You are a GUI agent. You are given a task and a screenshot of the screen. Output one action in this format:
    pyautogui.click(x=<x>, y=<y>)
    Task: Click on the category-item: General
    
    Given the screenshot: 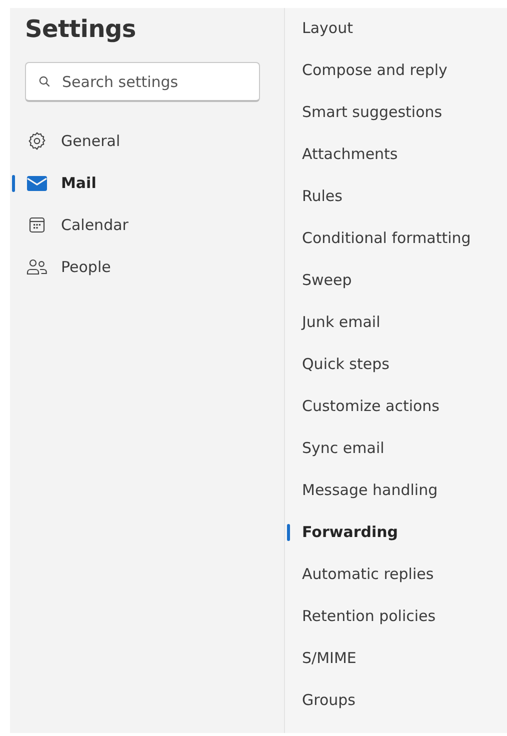 What is the action you would take?
    pyautogui.click(x=154, y=141)
    